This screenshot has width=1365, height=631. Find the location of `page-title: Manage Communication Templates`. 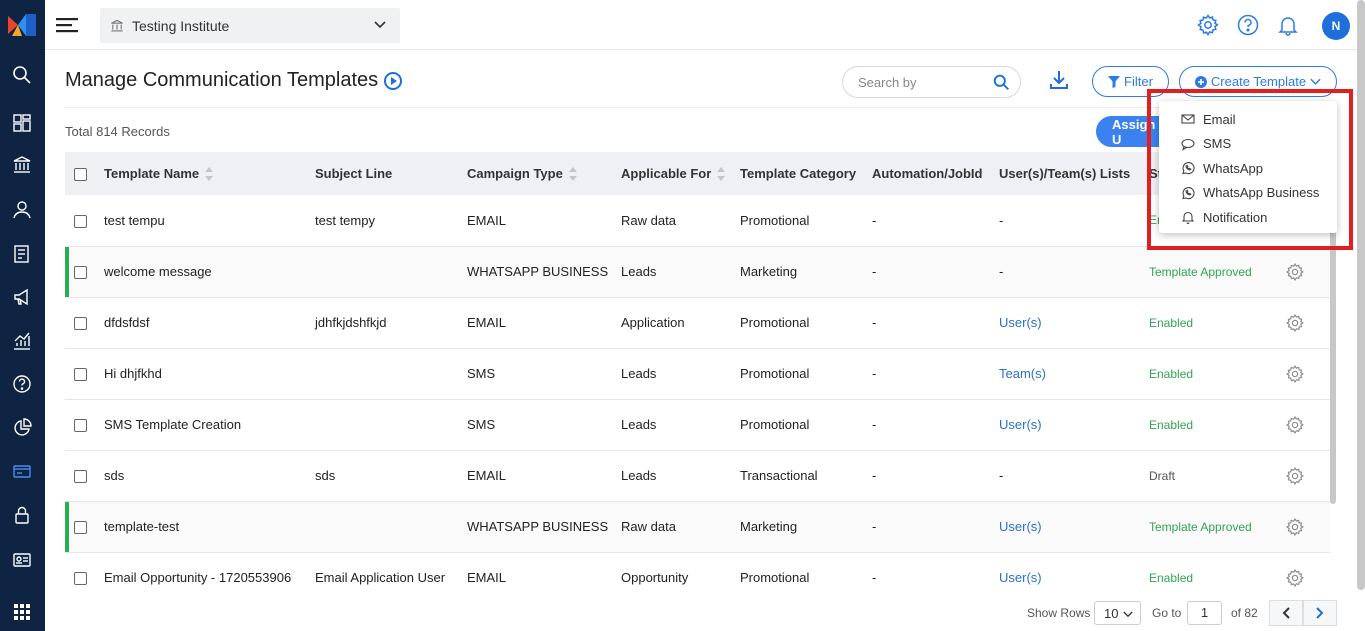

page-title: Manage Communication Templates is located at coordinates (222, 80).